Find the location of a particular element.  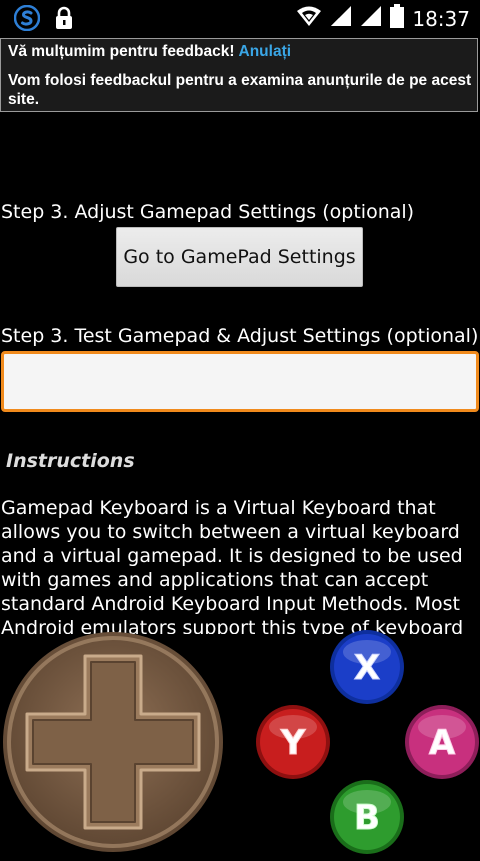

s-app-icon is located at coordinates (27, 20).